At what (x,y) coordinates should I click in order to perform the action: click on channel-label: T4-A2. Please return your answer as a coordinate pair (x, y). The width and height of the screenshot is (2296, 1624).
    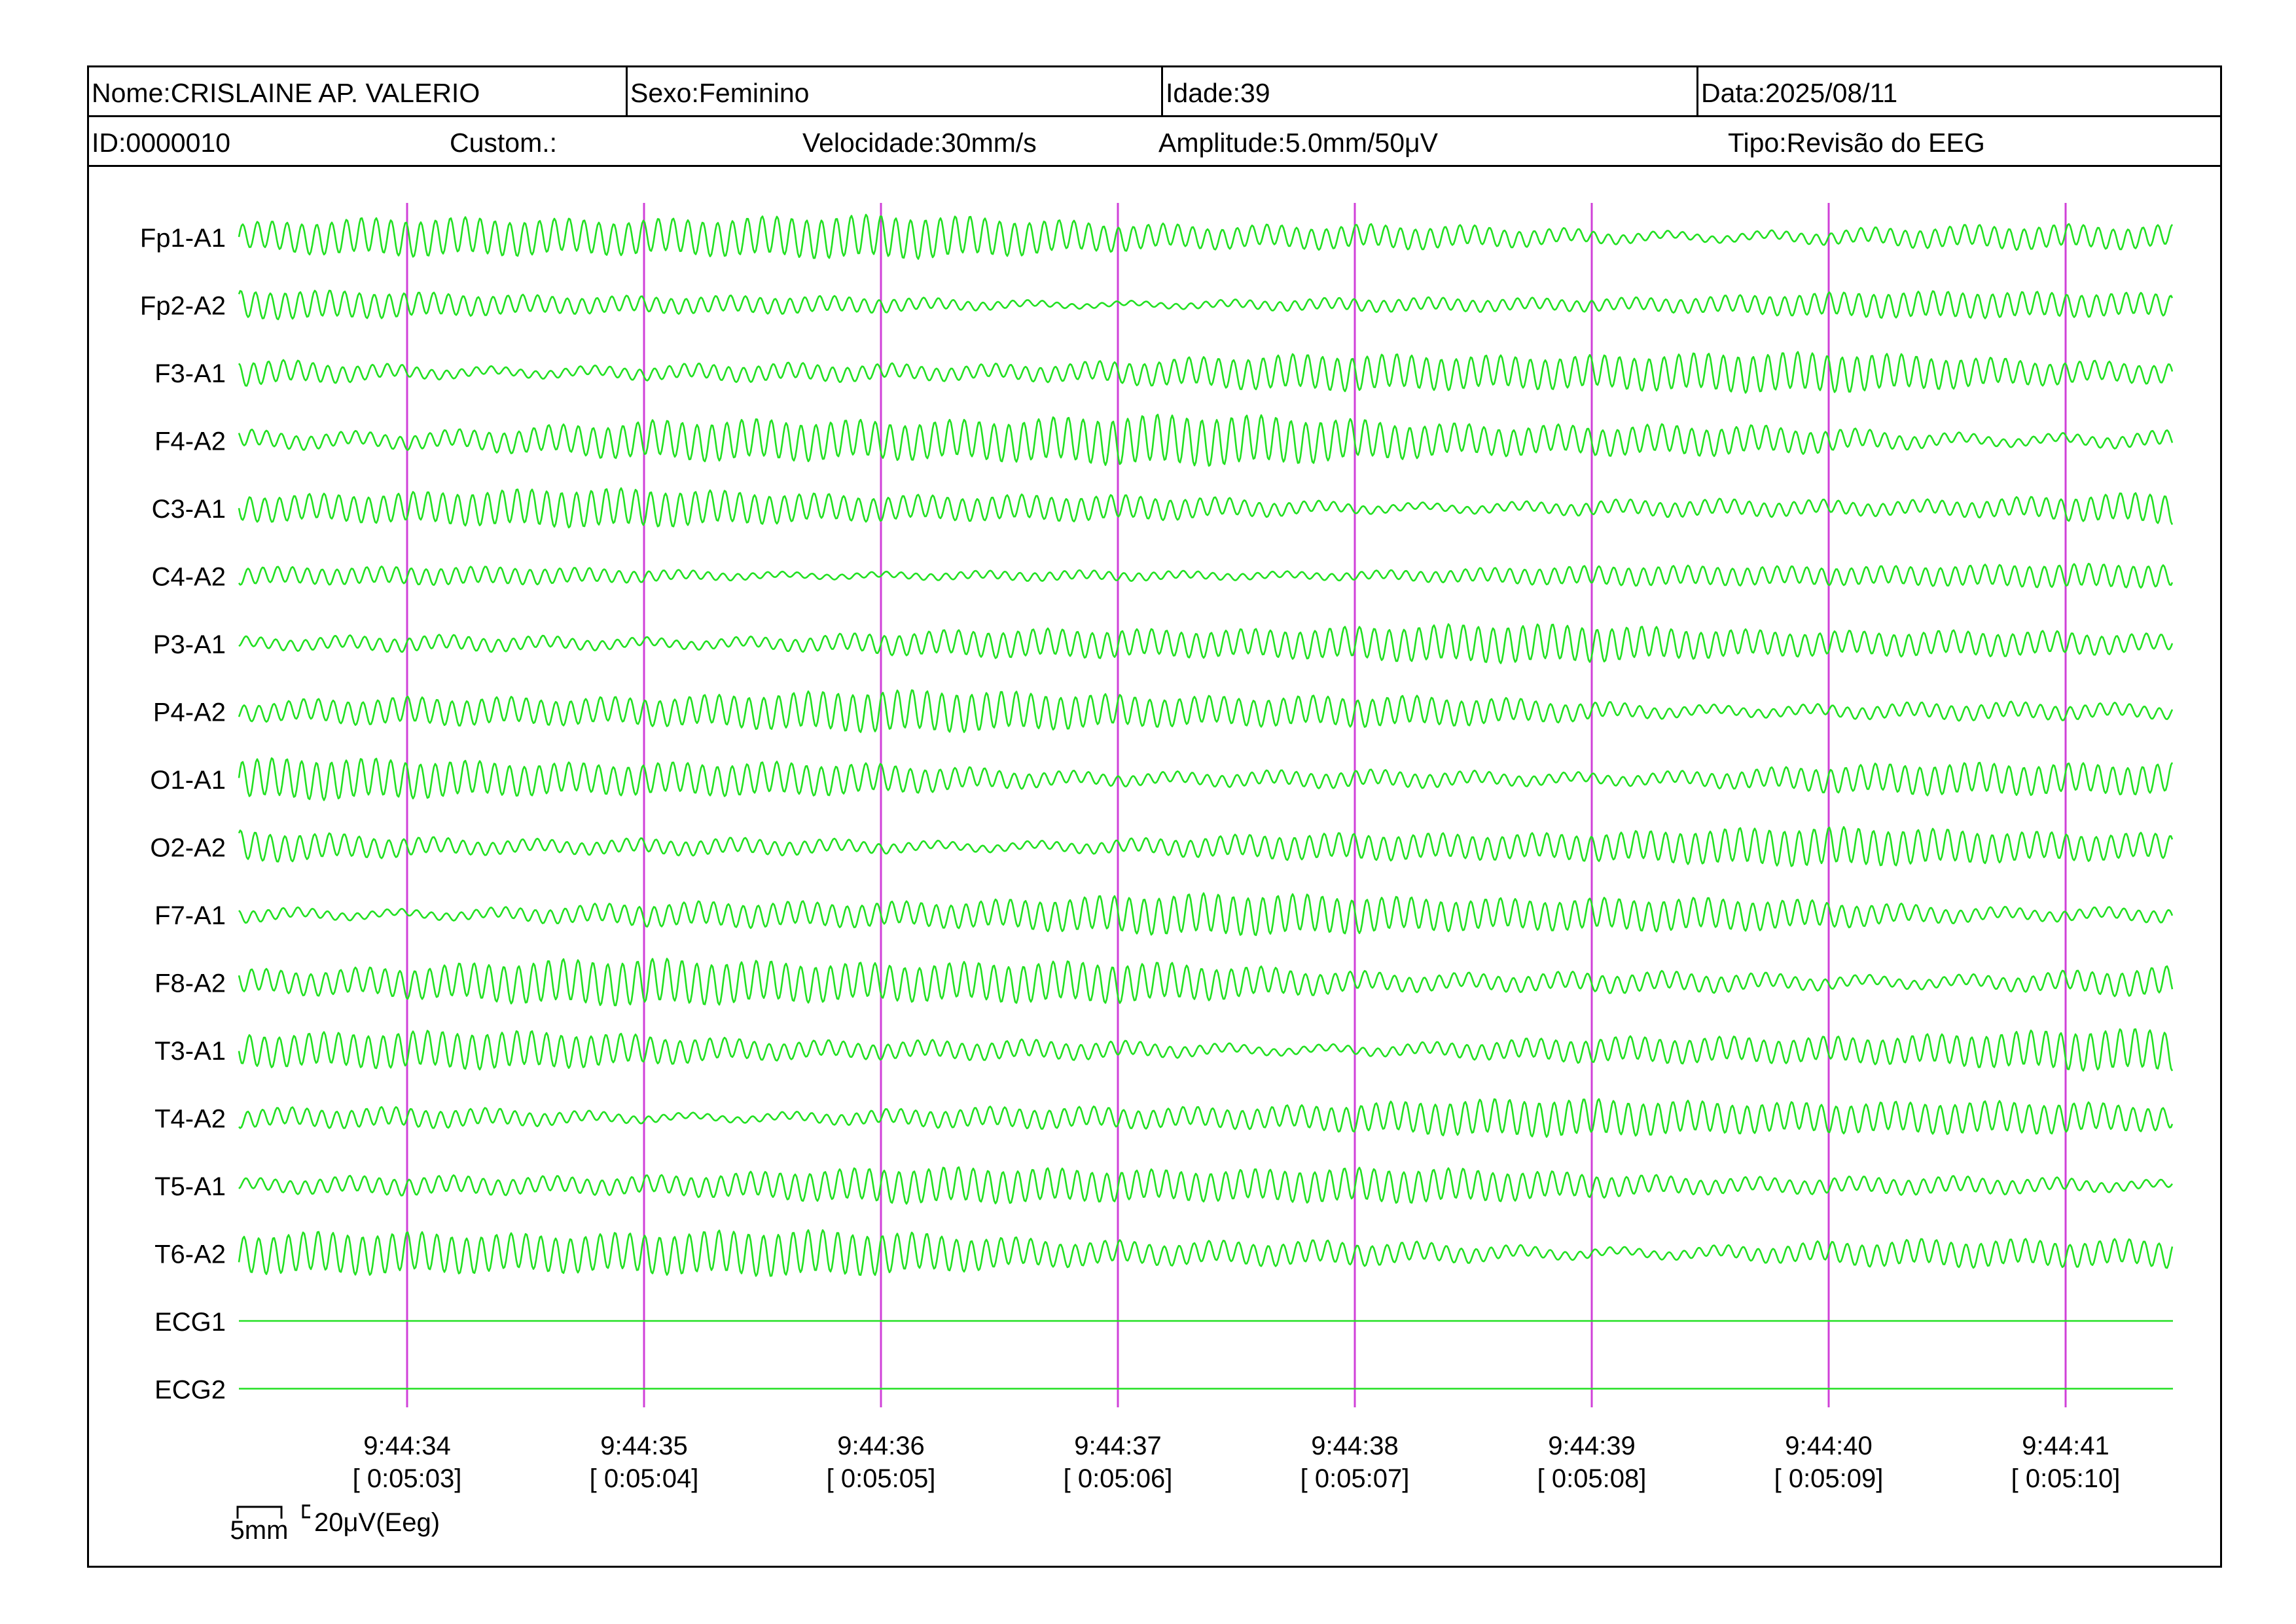
    Looking at the image, I should click on (190, 1119).